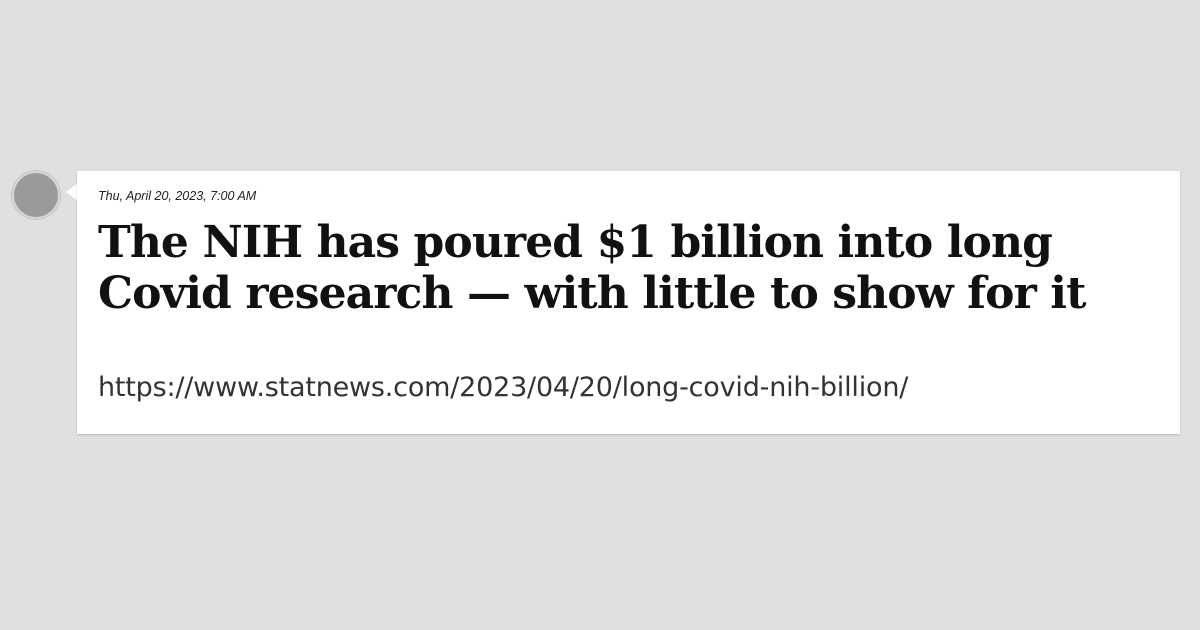 The height and width of the screenshot is (630, 1200). What do you see at coordinates (177, 196) in the screenshot?
I see `post-timestamp: Thu, April 20, 2023, 7:00 AM` at bounding box center [177, 196].